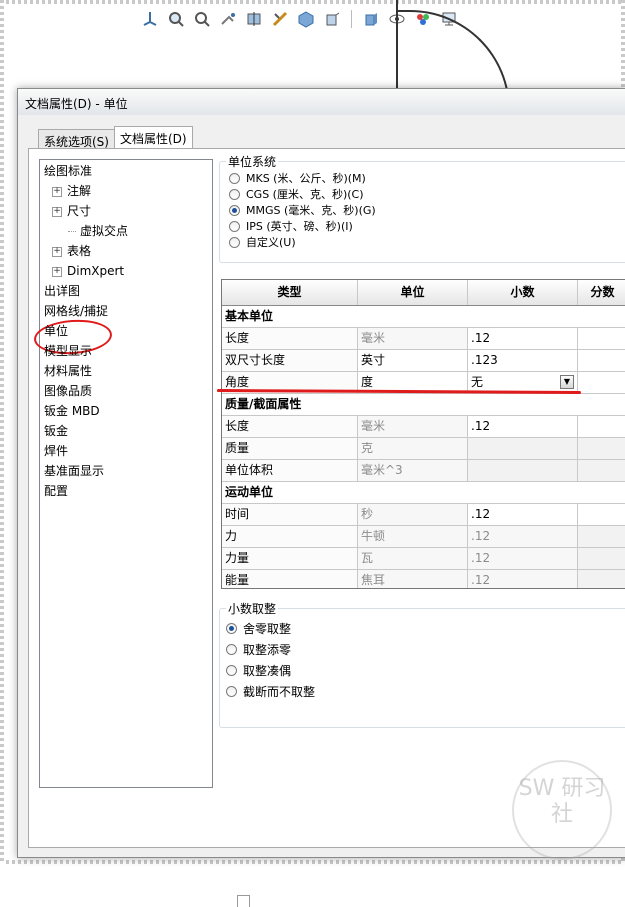  I want to click on tree-item: + 尺寸, so click(71, 211).